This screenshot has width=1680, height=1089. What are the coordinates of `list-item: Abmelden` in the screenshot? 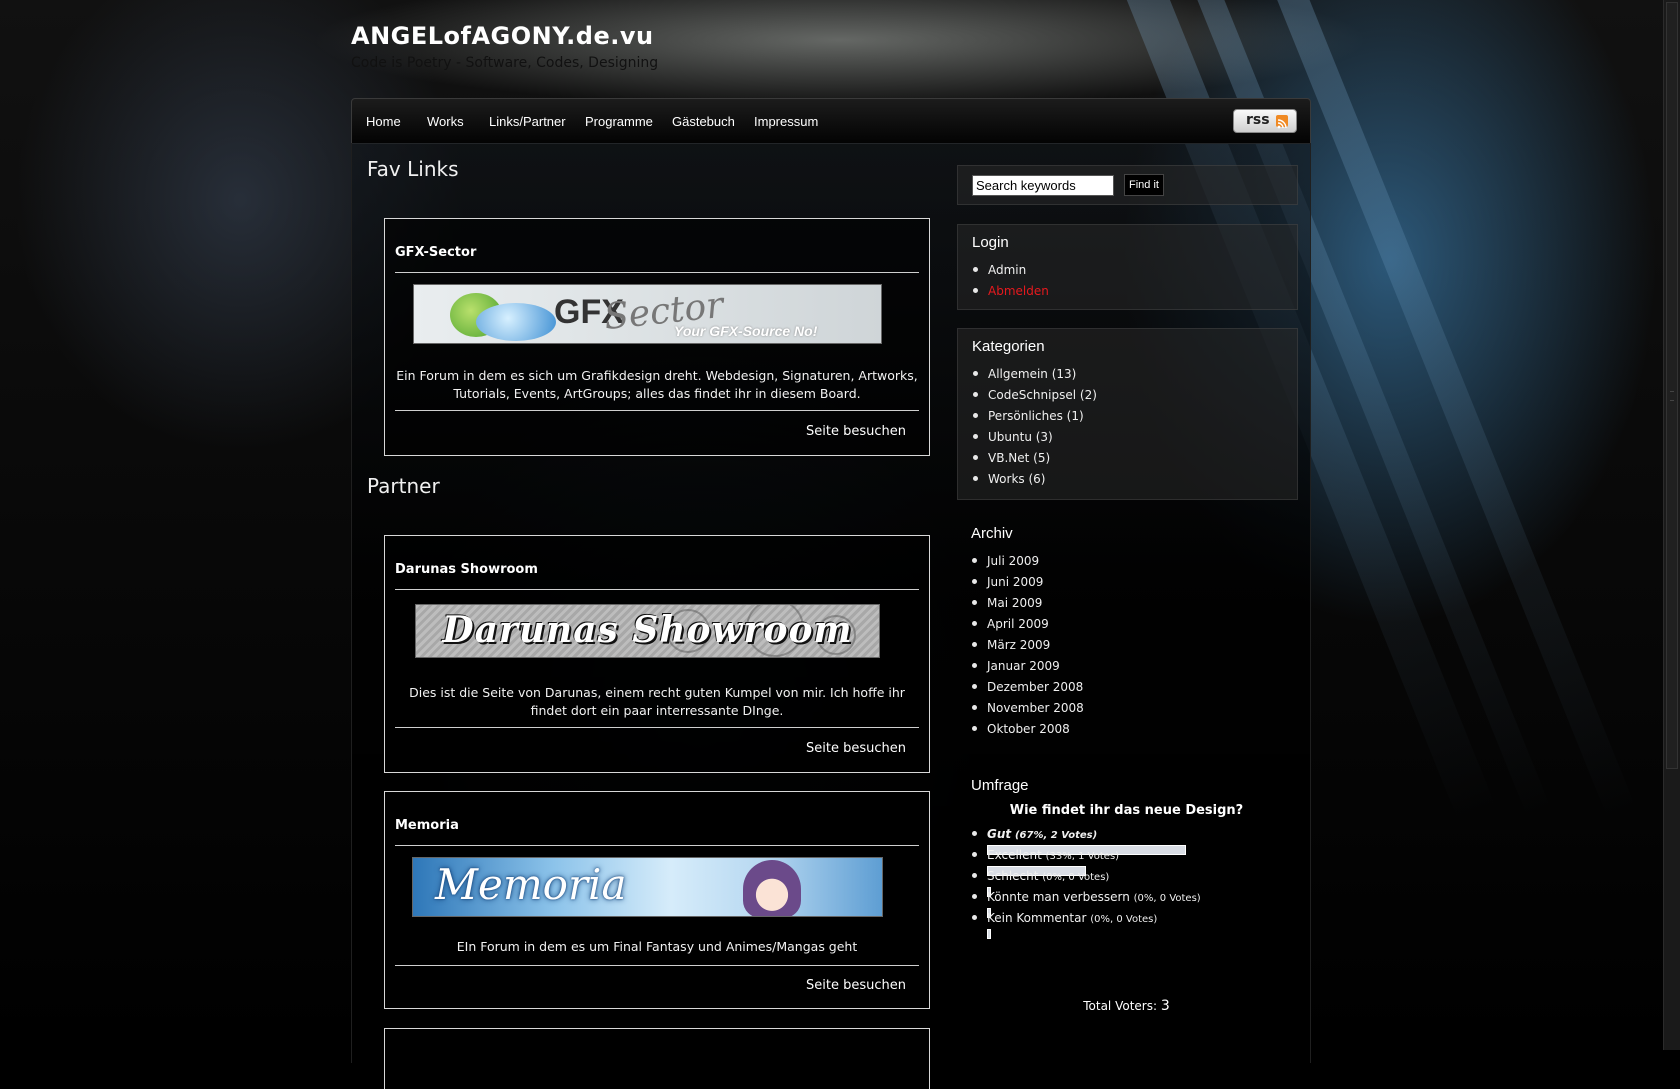 It's located at (1010, 293).